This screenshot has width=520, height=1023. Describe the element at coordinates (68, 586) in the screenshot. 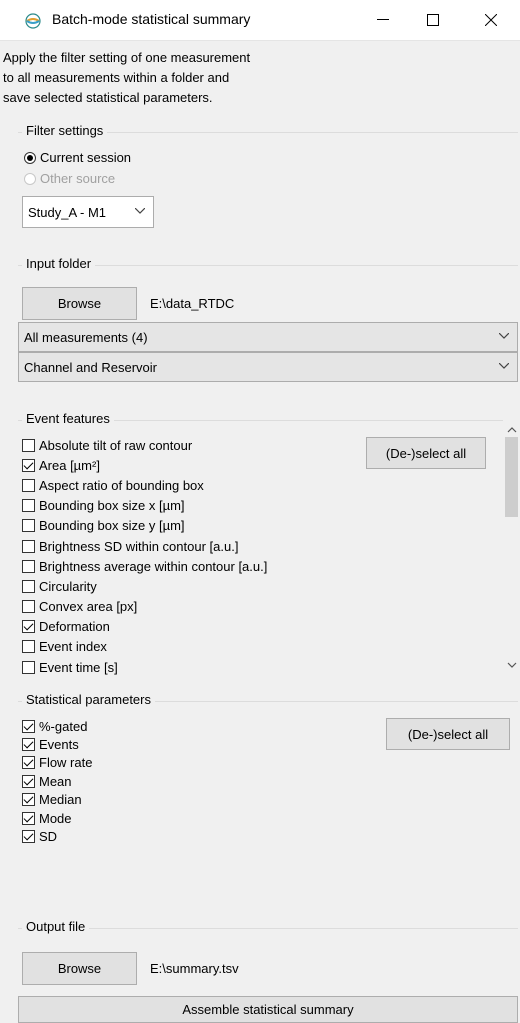

I see `feature-label: Circularity` at that location.